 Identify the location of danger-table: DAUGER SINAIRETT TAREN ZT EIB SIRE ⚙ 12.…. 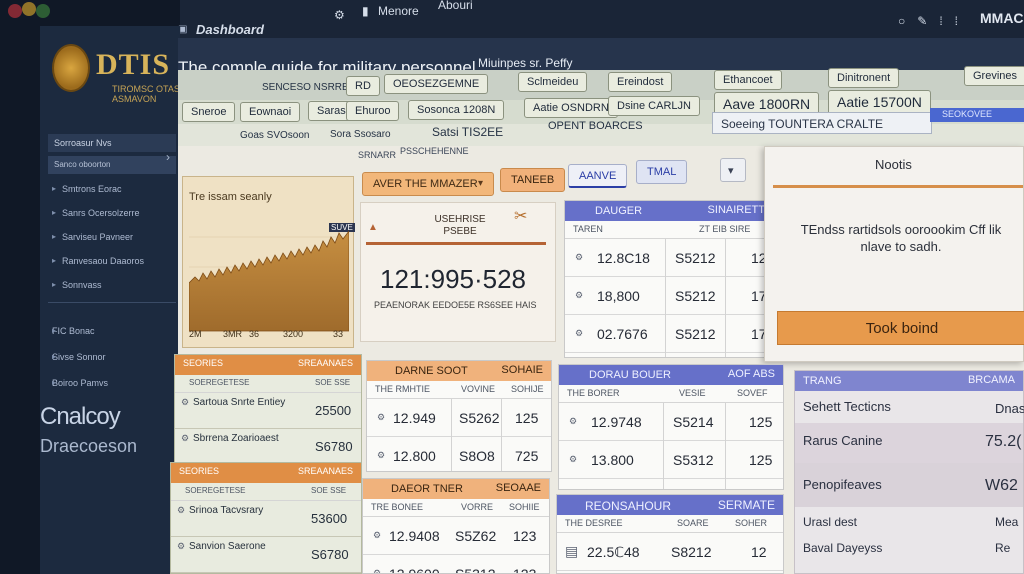
(669, 279).